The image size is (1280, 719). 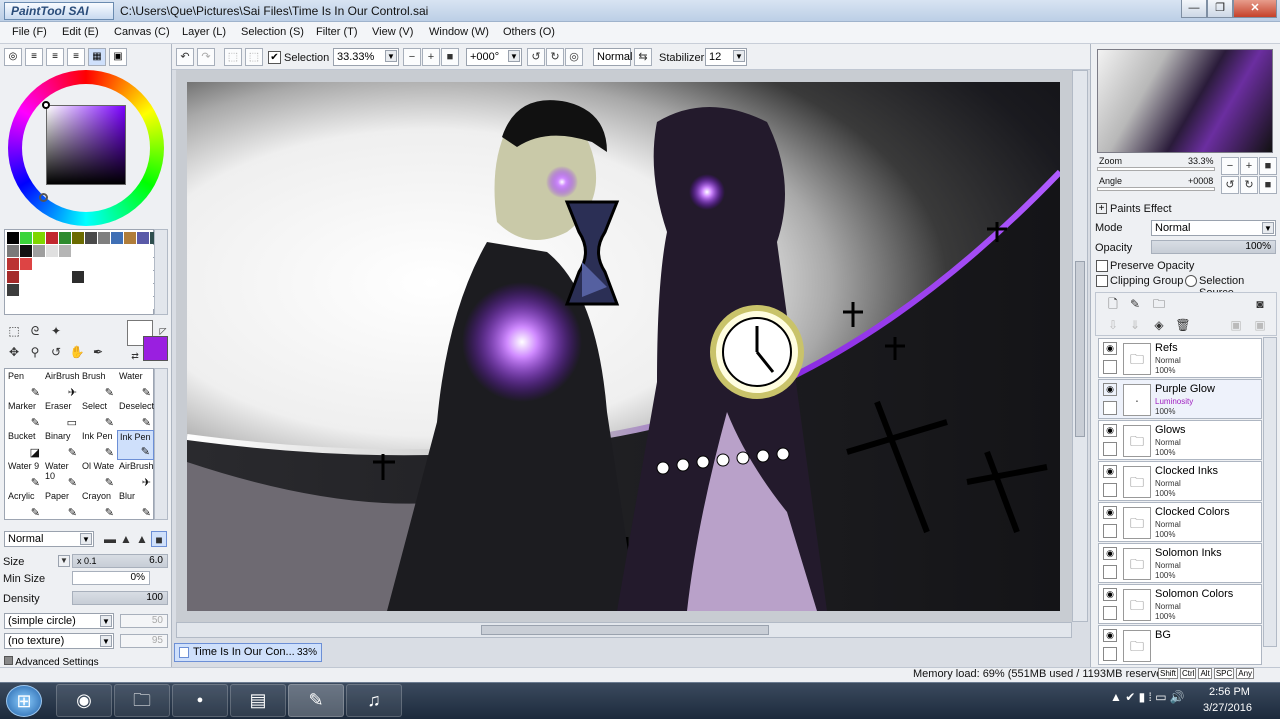 What do you see at coordinates (185, 57) in the screenshot?
I see `undo-icon: ↶` at bounding box center [185, 57].